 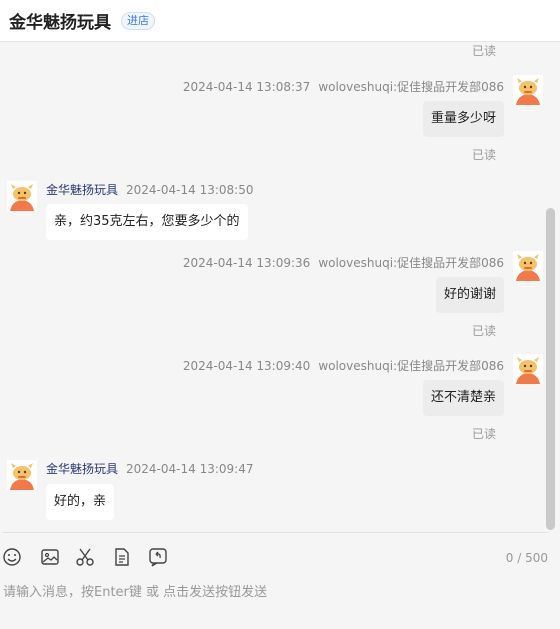 I want to click on message-bubble: 重量多少呀, so click(x=463, y=119).